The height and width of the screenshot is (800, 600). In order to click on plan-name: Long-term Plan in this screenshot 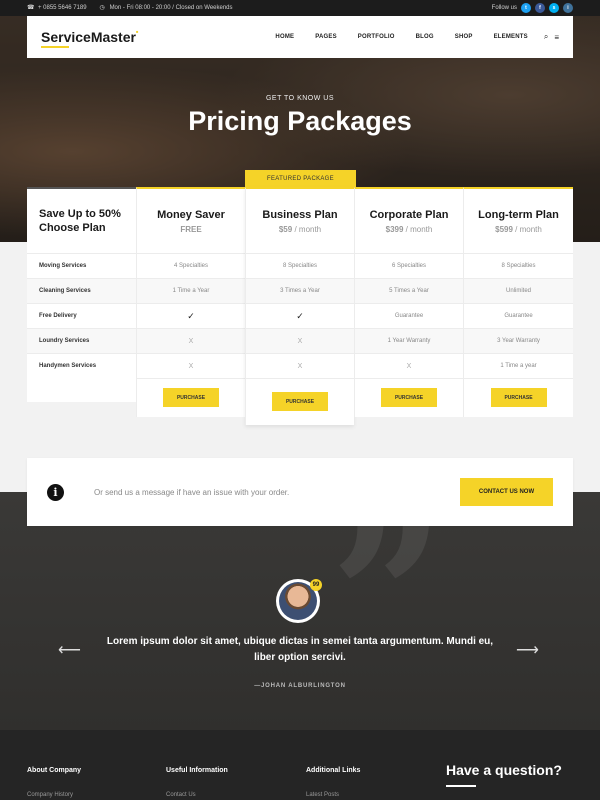, I will do `click(518, 215)`.